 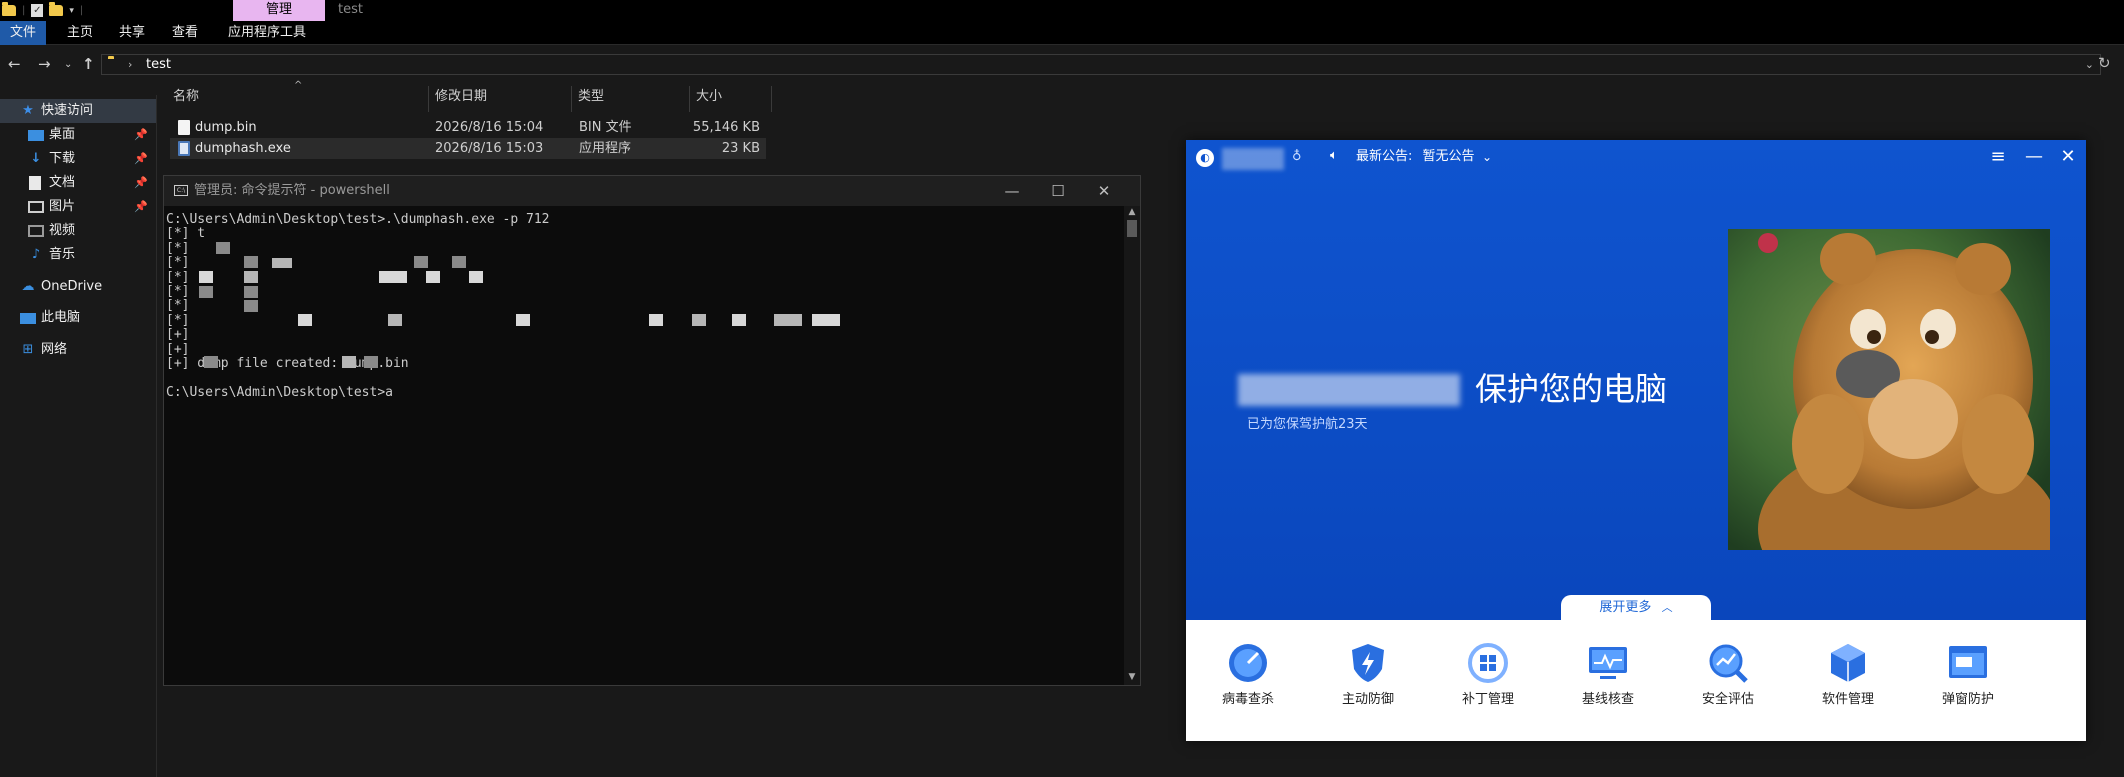 What do you see at coordinates (1247, 699) in the screenshot?
I see `tool-label: 病毒查杀` at bounding box center [1247, 699].